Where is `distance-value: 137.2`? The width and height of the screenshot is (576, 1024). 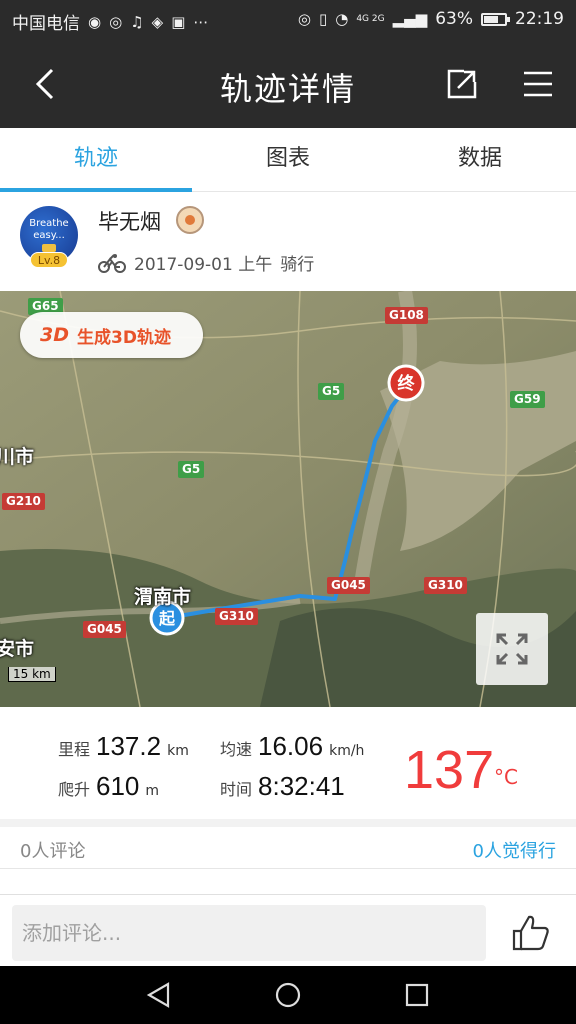
distance-value: 137.2 is located at coordinates (129, 746).